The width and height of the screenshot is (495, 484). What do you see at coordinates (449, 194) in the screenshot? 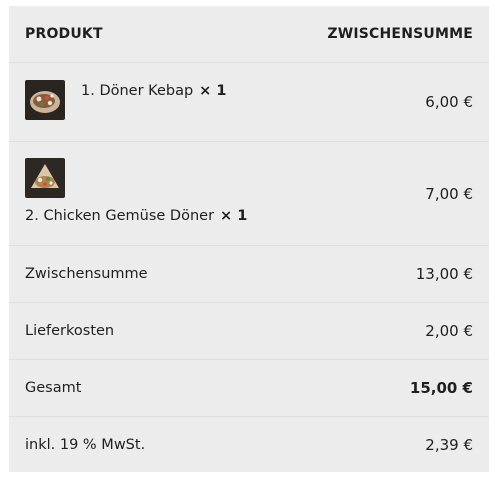
I see `product-price: 7,00 €` at bounding box center [449, 194].